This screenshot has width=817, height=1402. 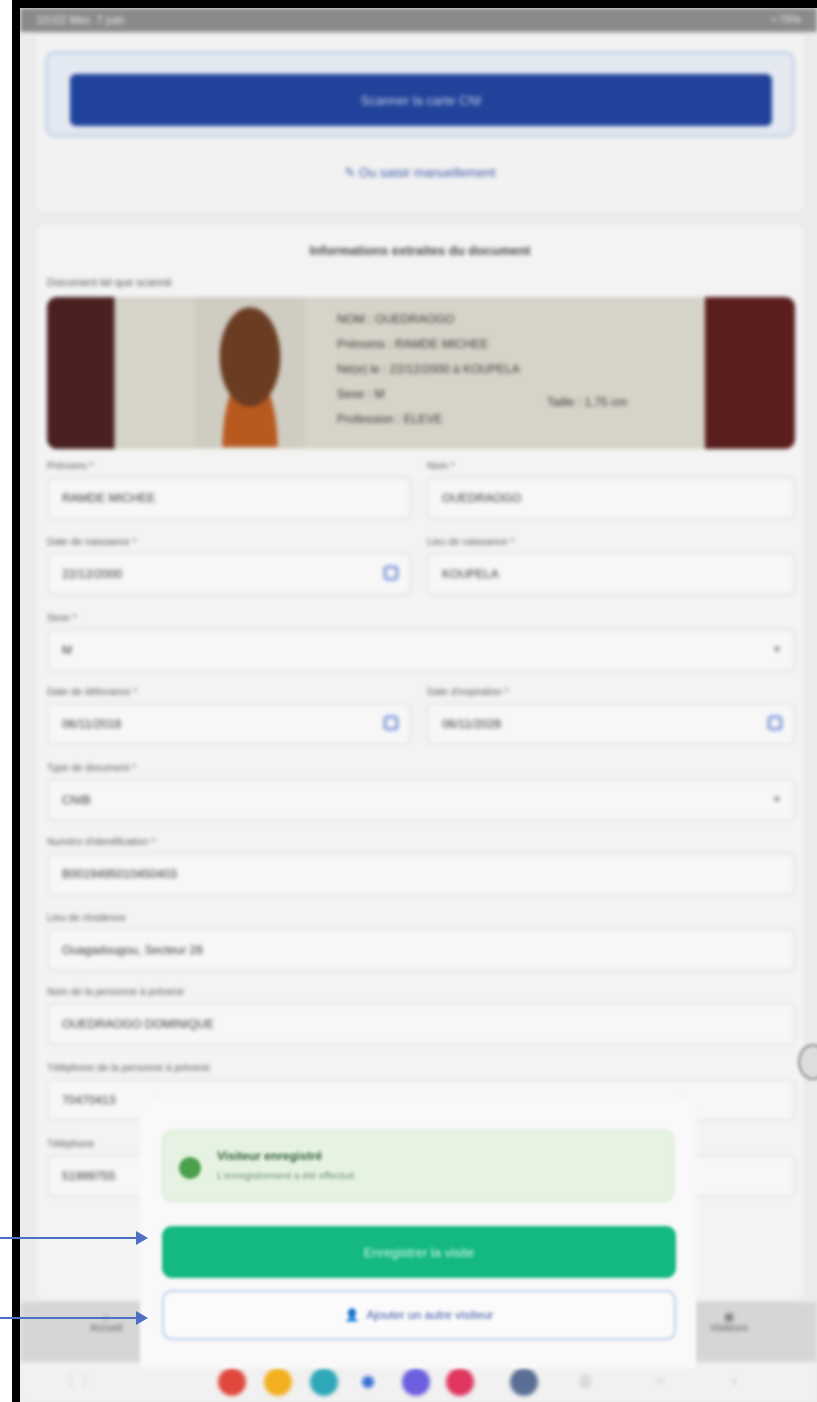 What do you see at coordinates (101, 842) in the screenshot?
I see `label-numero-identification: Numéro d'identification *` at bounding box center [101, 842].